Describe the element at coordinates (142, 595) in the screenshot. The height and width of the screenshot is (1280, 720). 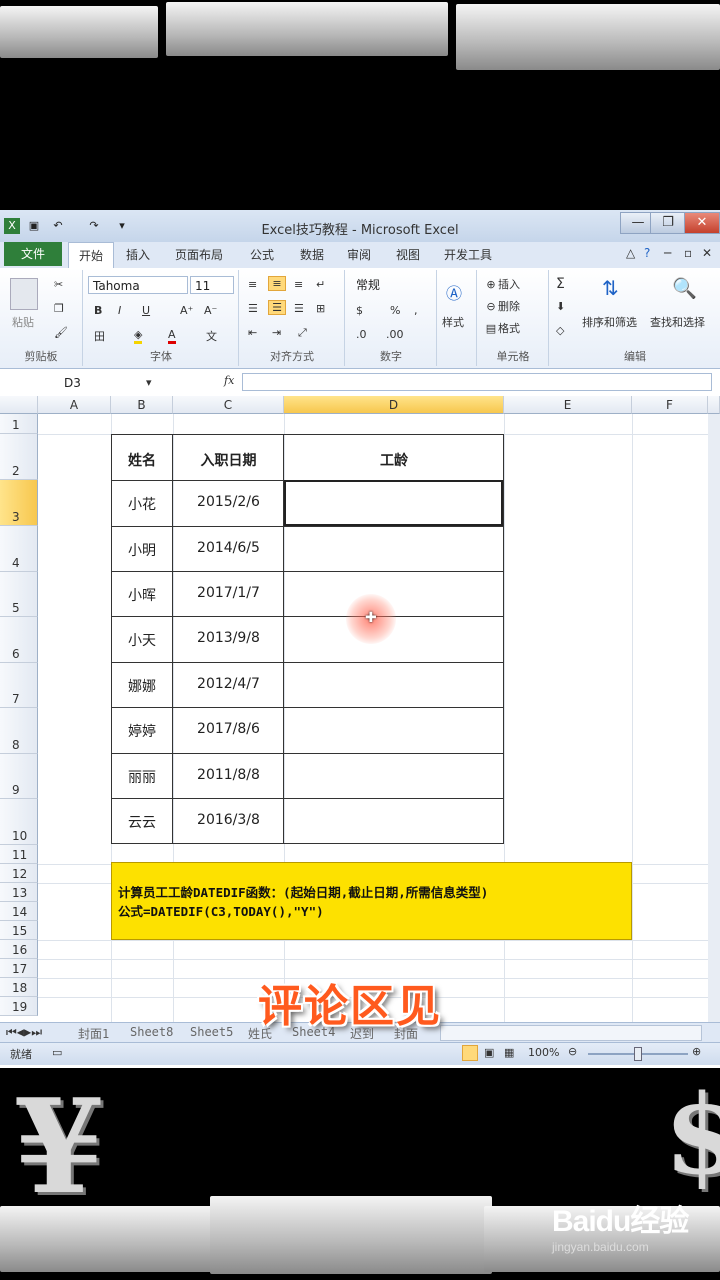
I see `name-cell: 小晖` at that location.